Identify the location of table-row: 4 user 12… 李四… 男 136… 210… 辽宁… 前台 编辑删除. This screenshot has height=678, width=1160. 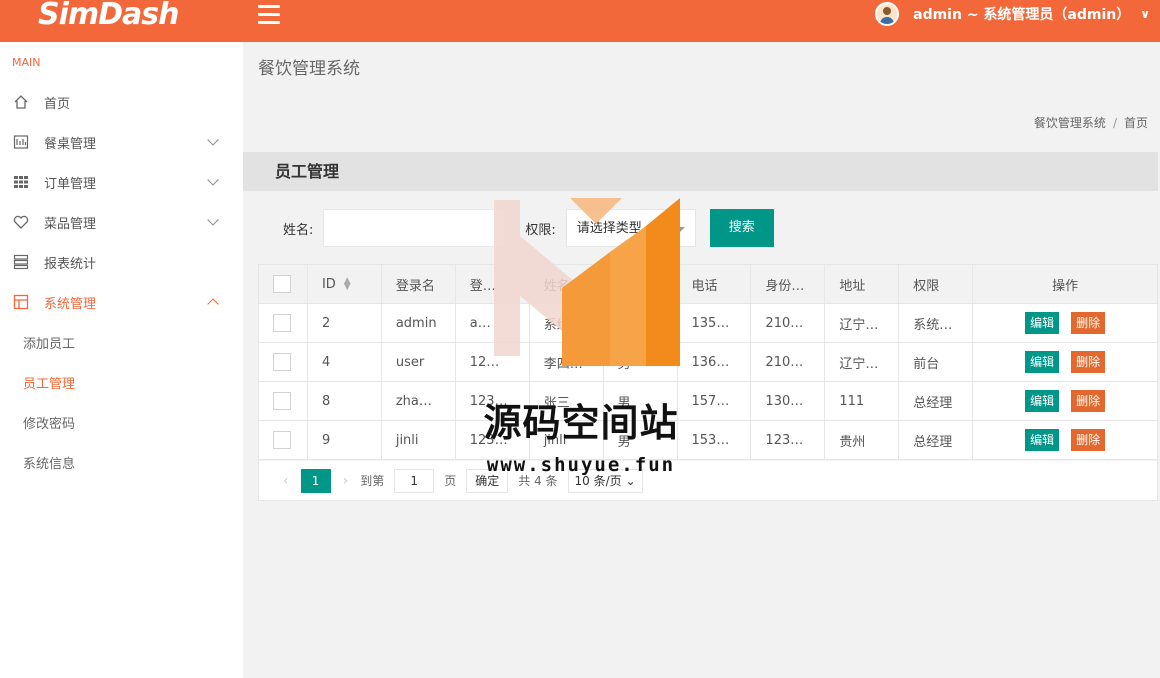
(708, 362).